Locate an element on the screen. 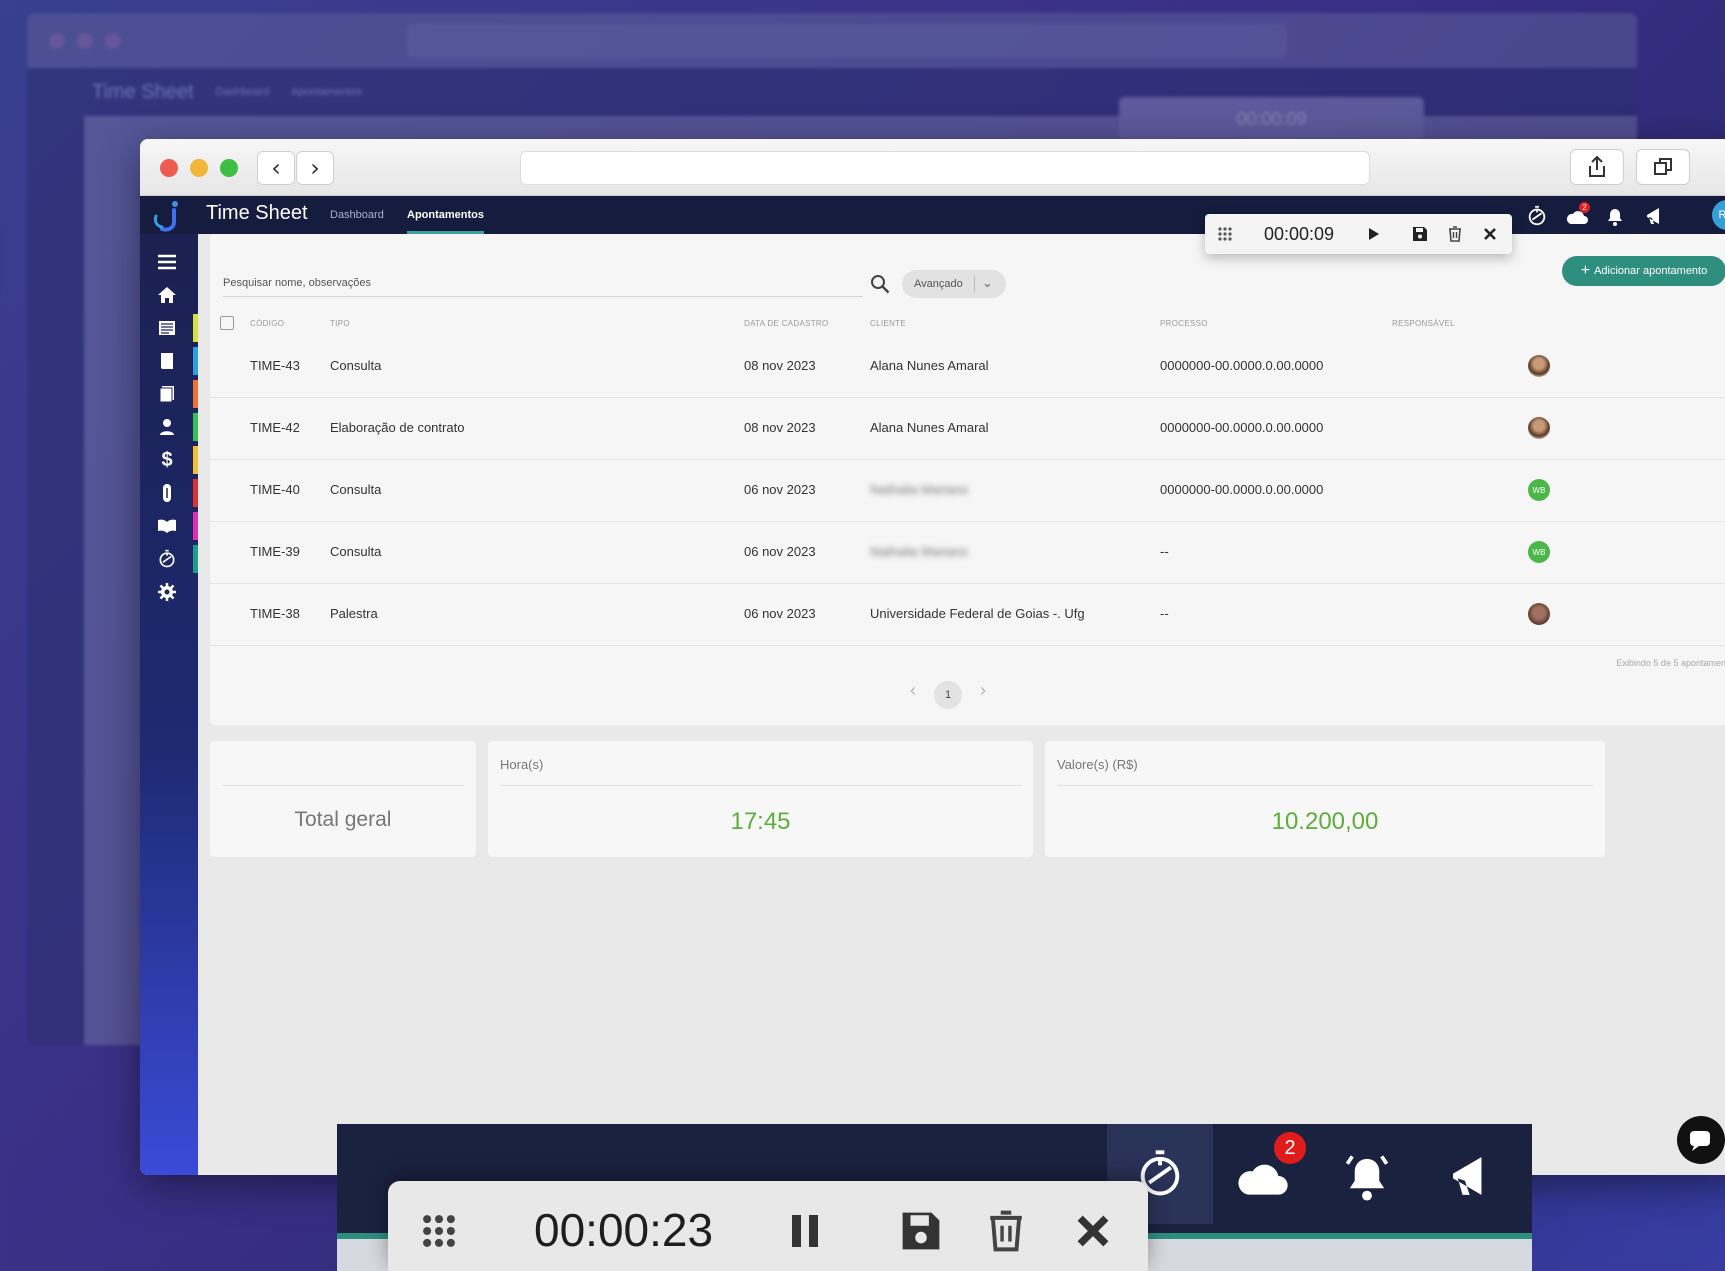 This screenshot has width=1725, height=1271. cloud-header-button: 2 is located at coordinates (1577, 215).